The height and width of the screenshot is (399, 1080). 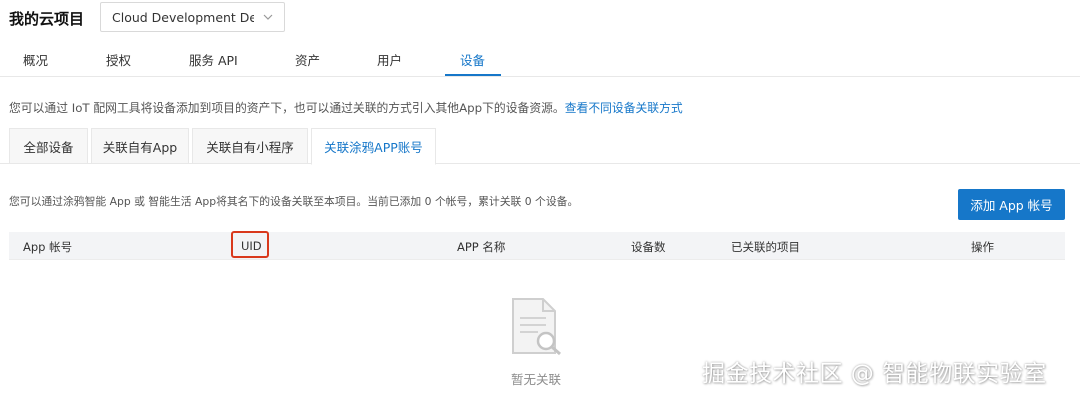 What do you see at coordinates (536, 379) in the screenshot?
I see `empty-state-text: 暂无关联` at bounding box center [536, 379].